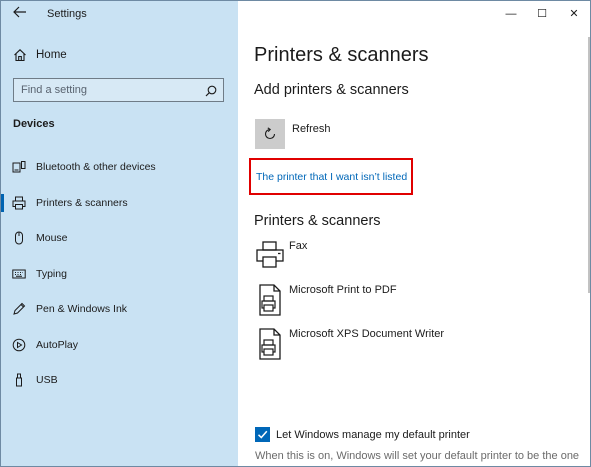  I want to click on scrollbar, so click(589, 165).